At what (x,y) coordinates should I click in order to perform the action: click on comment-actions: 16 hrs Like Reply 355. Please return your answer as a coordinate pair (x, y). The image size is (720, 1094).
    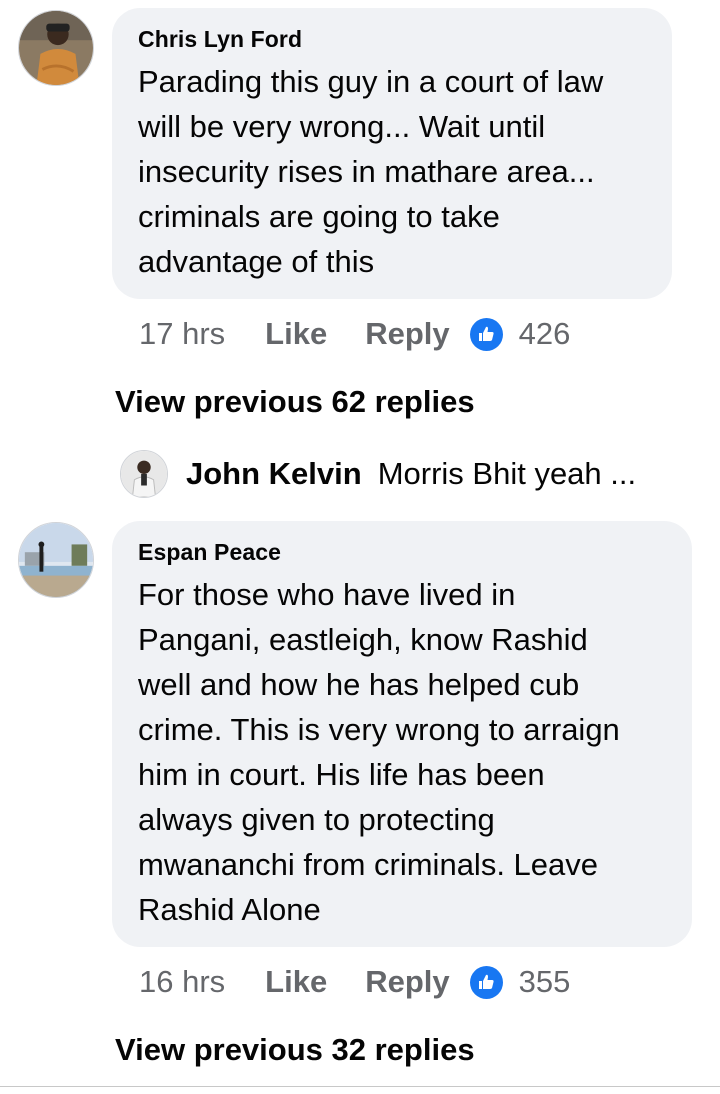
    Looking at the image, I should click on (354, 982).